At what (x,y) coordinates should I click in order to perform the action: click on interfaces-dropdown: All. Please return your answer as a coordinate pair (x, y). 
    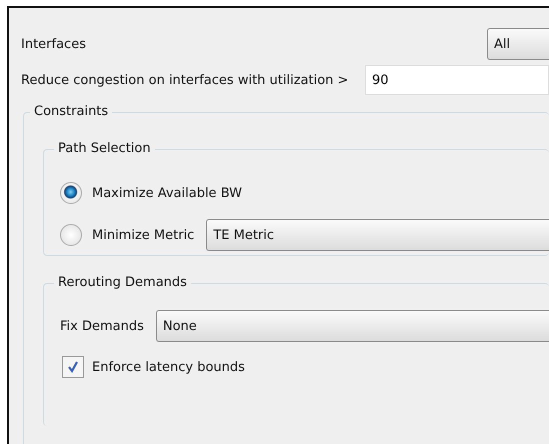
    Looking at the image, I should click on (518, 44).